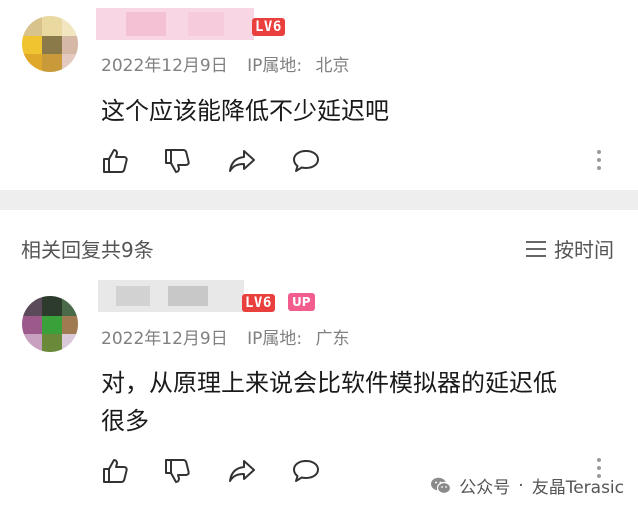  What do you see at coordinates (216, 471) in the screenshot?
I see `reply-actions` at bounding box center [216, 471].